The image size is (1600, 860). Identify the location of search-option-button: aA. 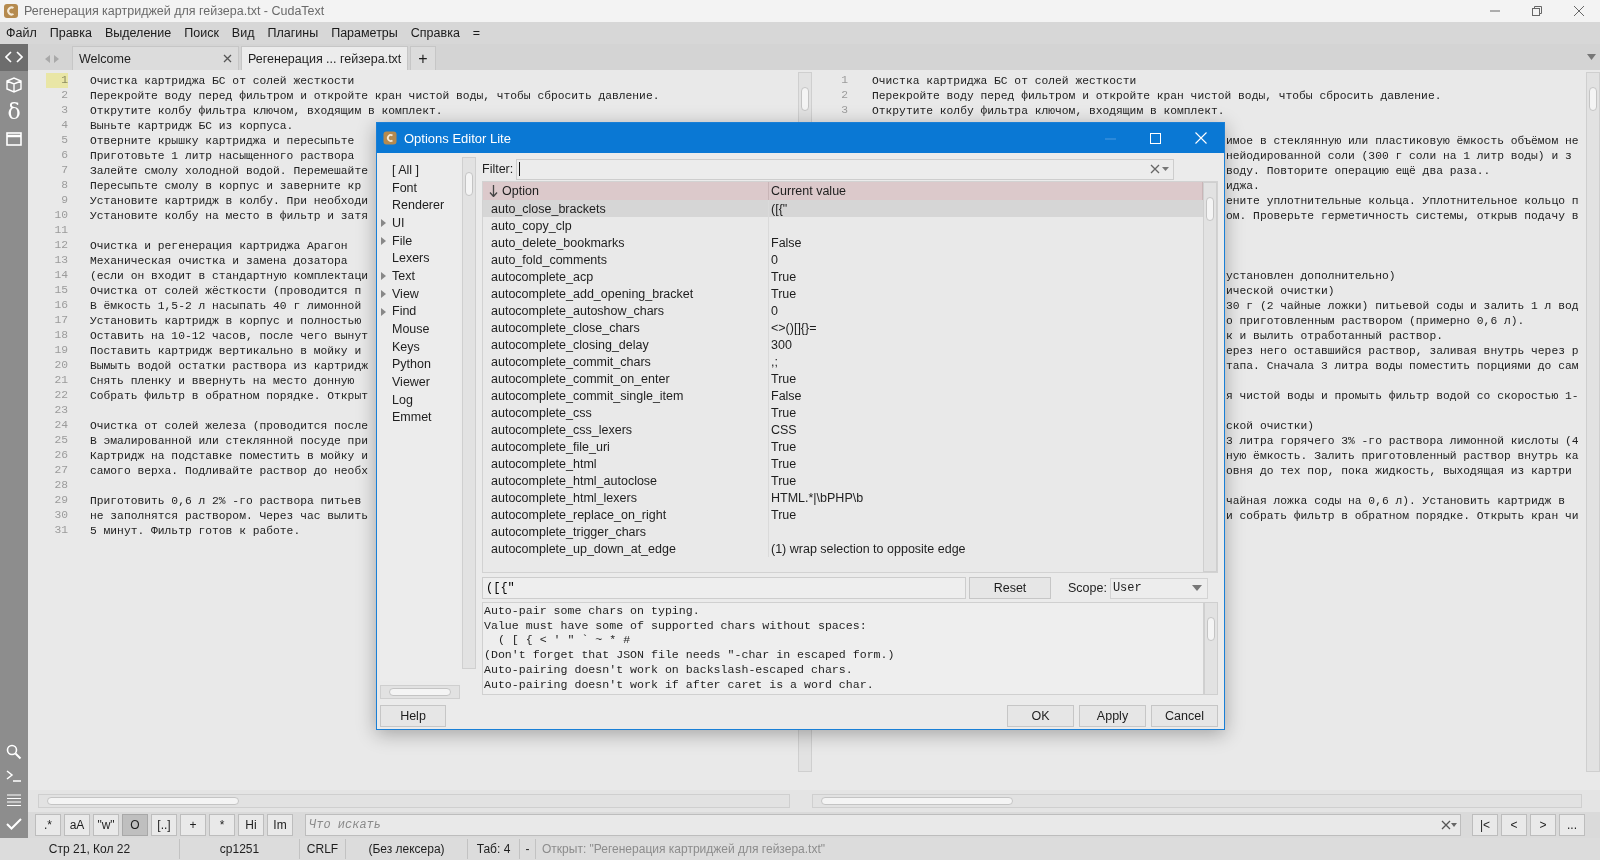
(77, 825).